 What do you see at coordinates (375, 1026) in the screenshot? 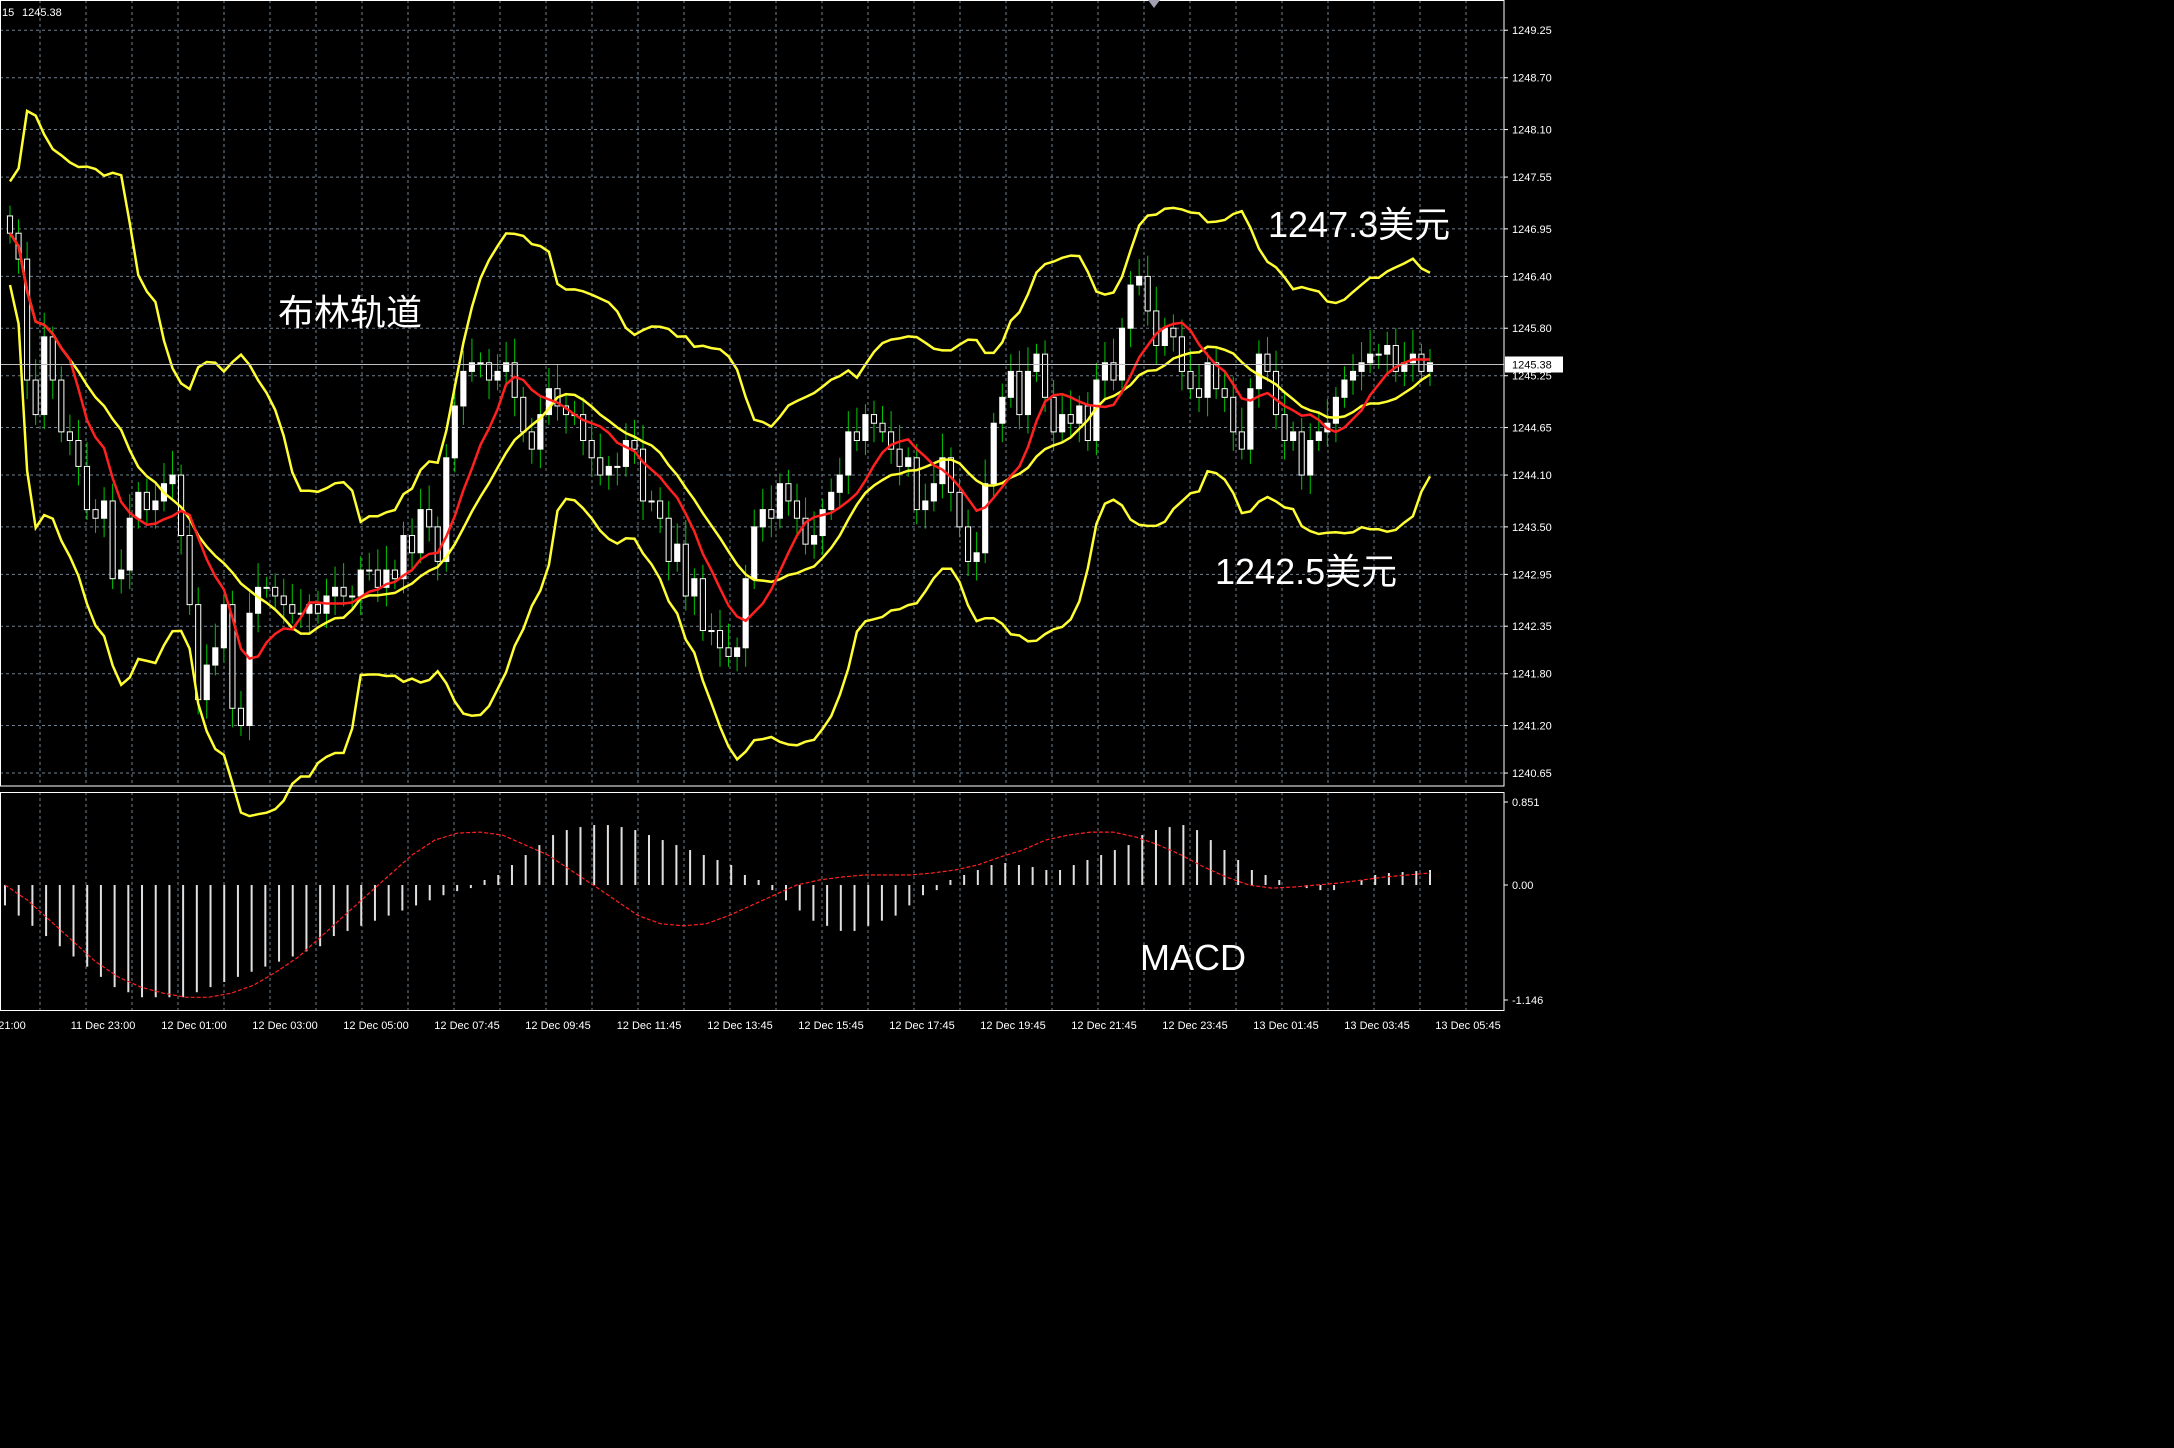
I see `time-tick-label: 12 Dec 05:00` at bounding box center [375, 1026].